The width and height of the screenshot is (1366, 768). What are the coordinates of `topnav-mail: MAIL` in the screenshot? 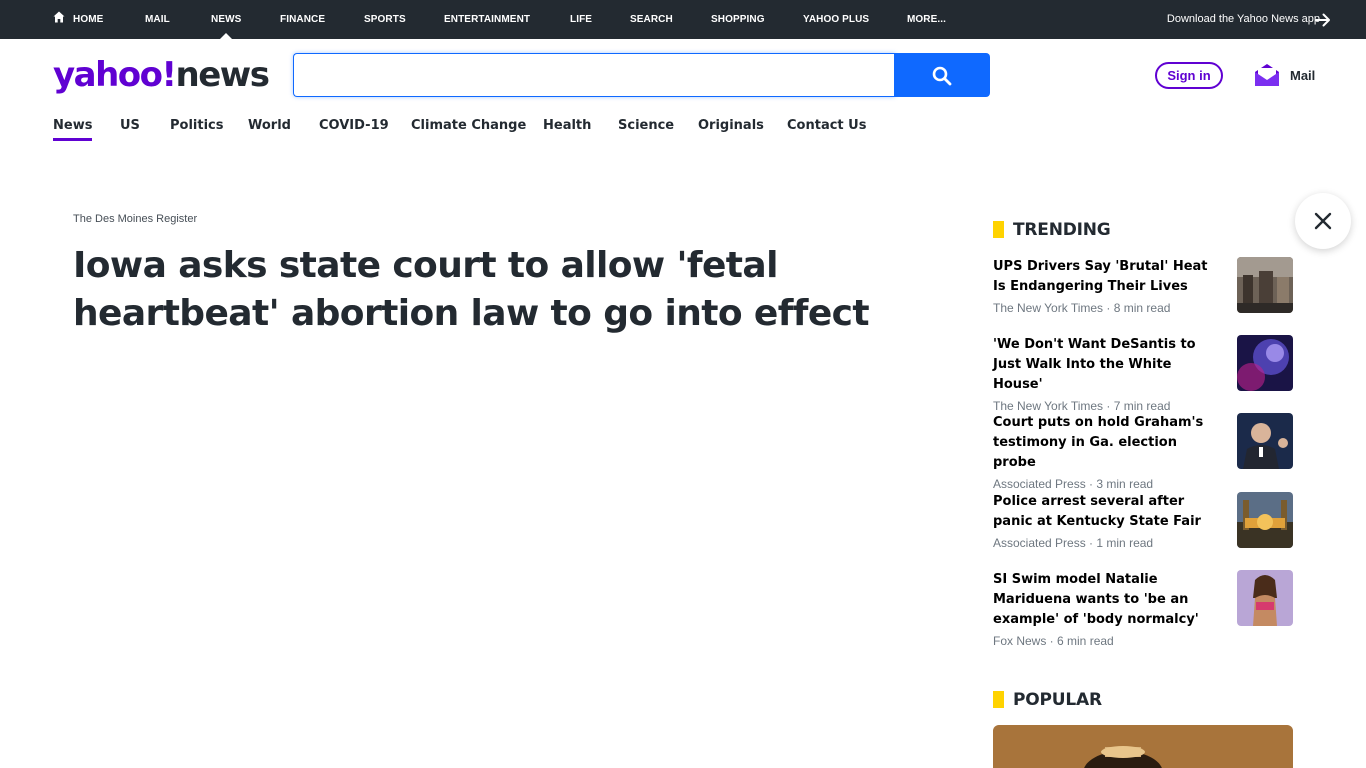 It's located at (157, 19).